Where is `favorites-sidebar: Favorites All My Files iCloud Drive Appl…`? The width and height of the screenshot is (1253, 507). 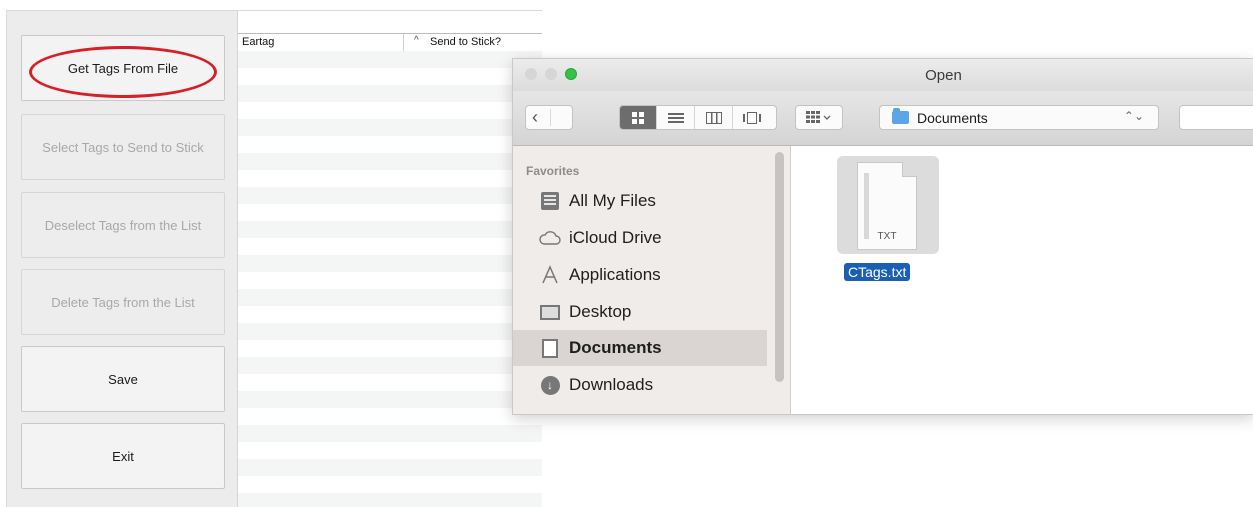 favorites-sidebar: Favorites All My Files iCloud Drive Appl… is located at coordinates (652, 280).